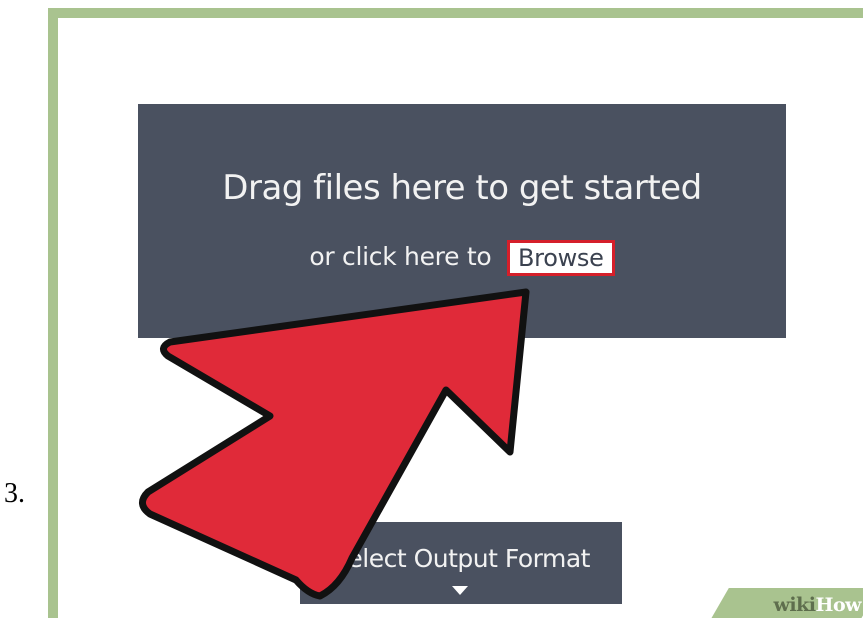  I want to click on wikihow-watermark: wikiHow, so click(817, 605).